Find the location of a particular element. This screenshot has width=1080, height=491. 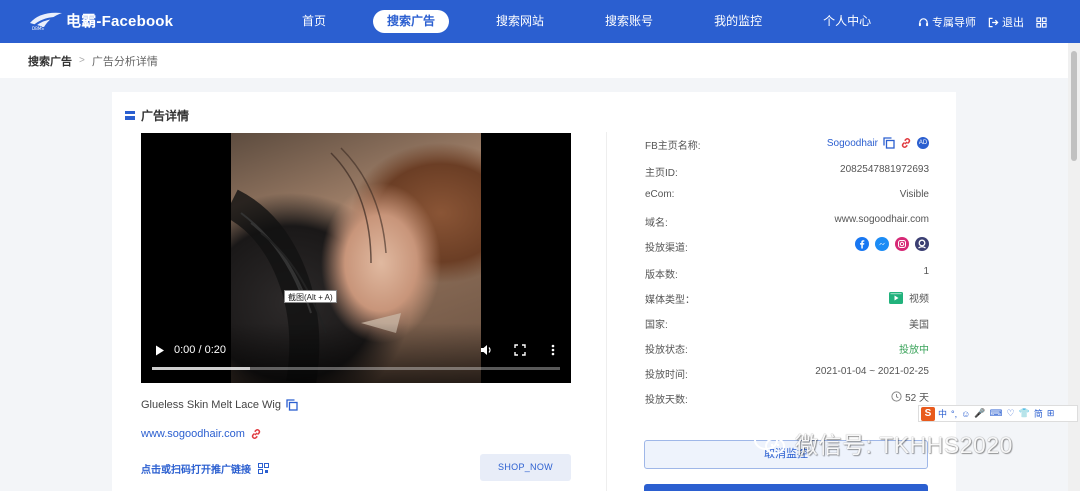

qr-code-icon is located at coordinates (263, 468).